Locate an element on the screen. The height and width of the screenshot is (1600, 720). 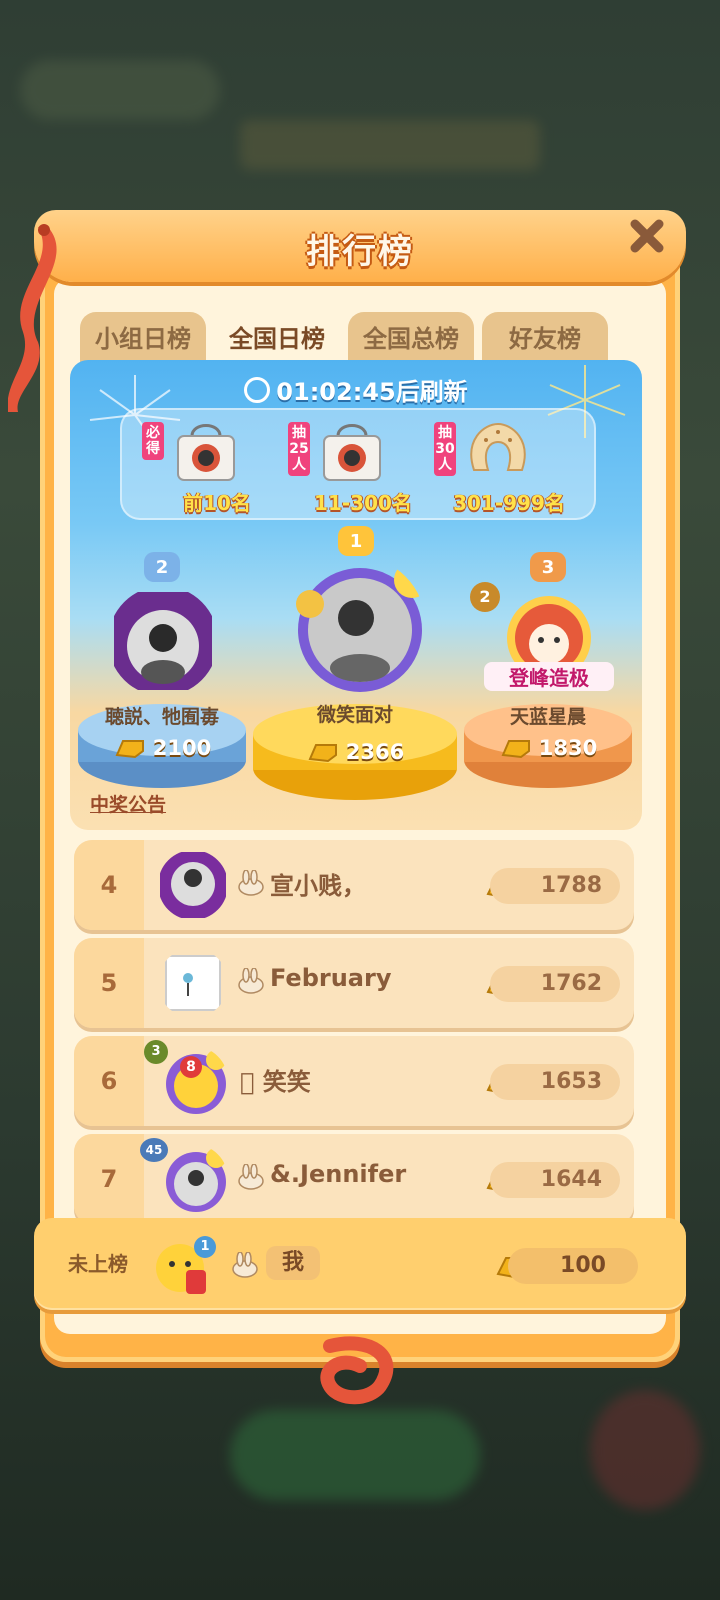
podium-third: 3 2 登峰造极 天蓝星晨 1830 is located at coordinates (548, 670).